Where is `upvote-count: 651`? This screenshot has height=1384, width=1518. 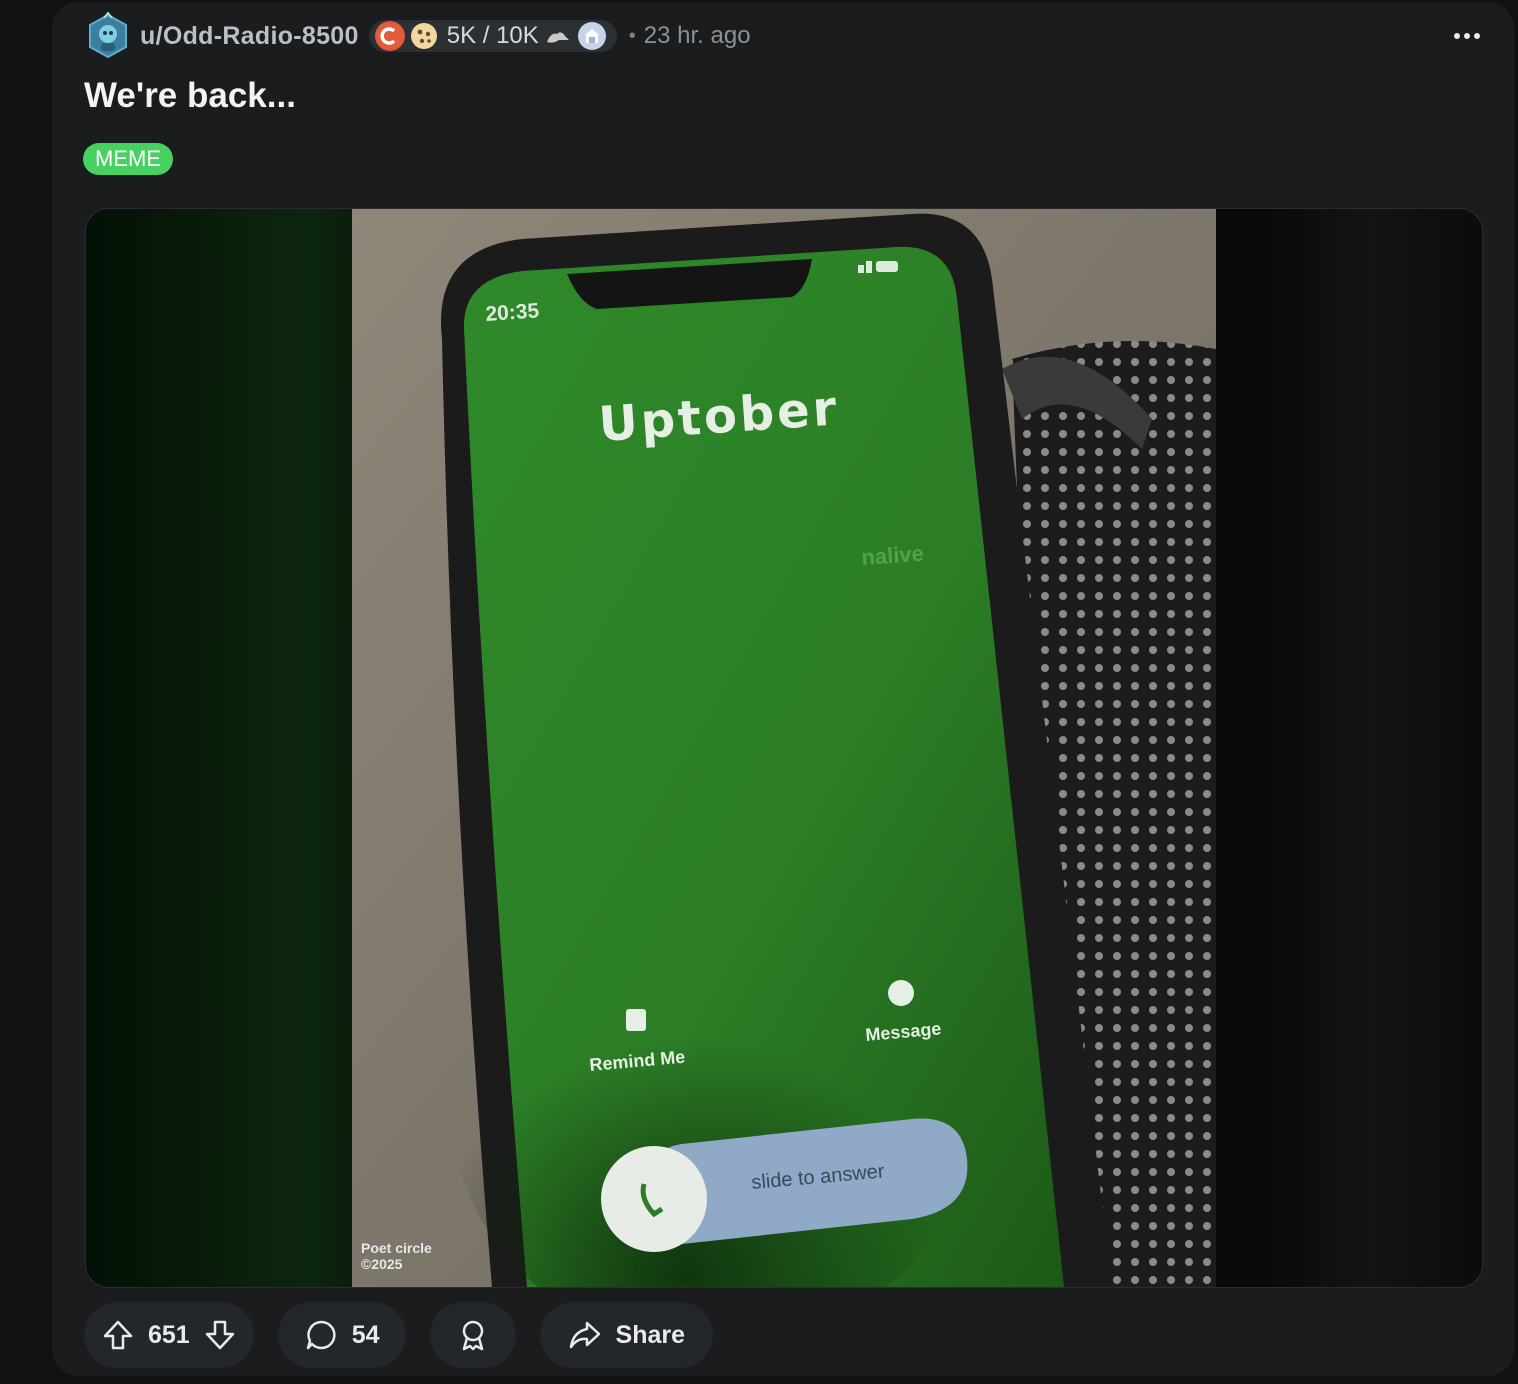
upvote-count: 651 is located at coordinates (169, 1334).